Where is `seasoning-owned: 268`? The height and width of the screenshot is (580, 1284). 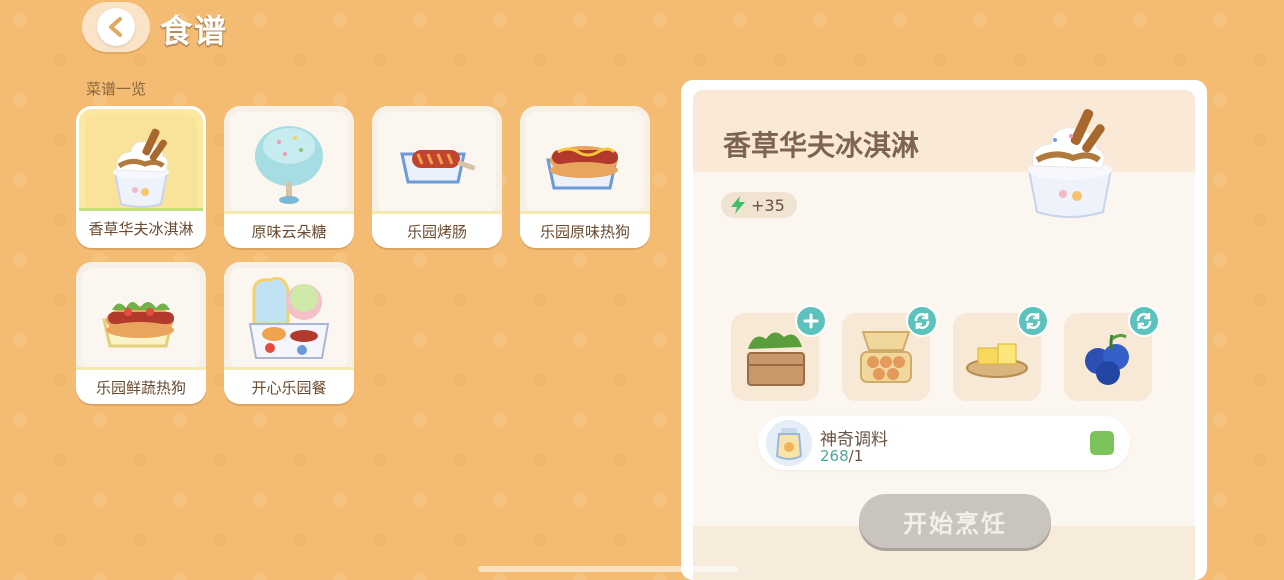 seasoning-owned: 268 is located at coordinates (834, 456).